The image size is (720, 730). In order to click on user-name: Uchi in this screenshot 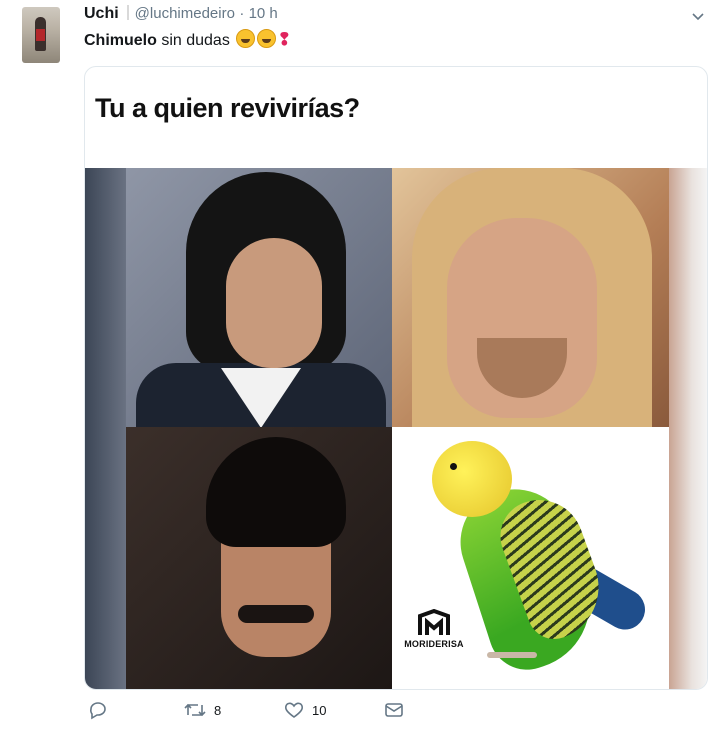, I will do `click(101, 13)`.